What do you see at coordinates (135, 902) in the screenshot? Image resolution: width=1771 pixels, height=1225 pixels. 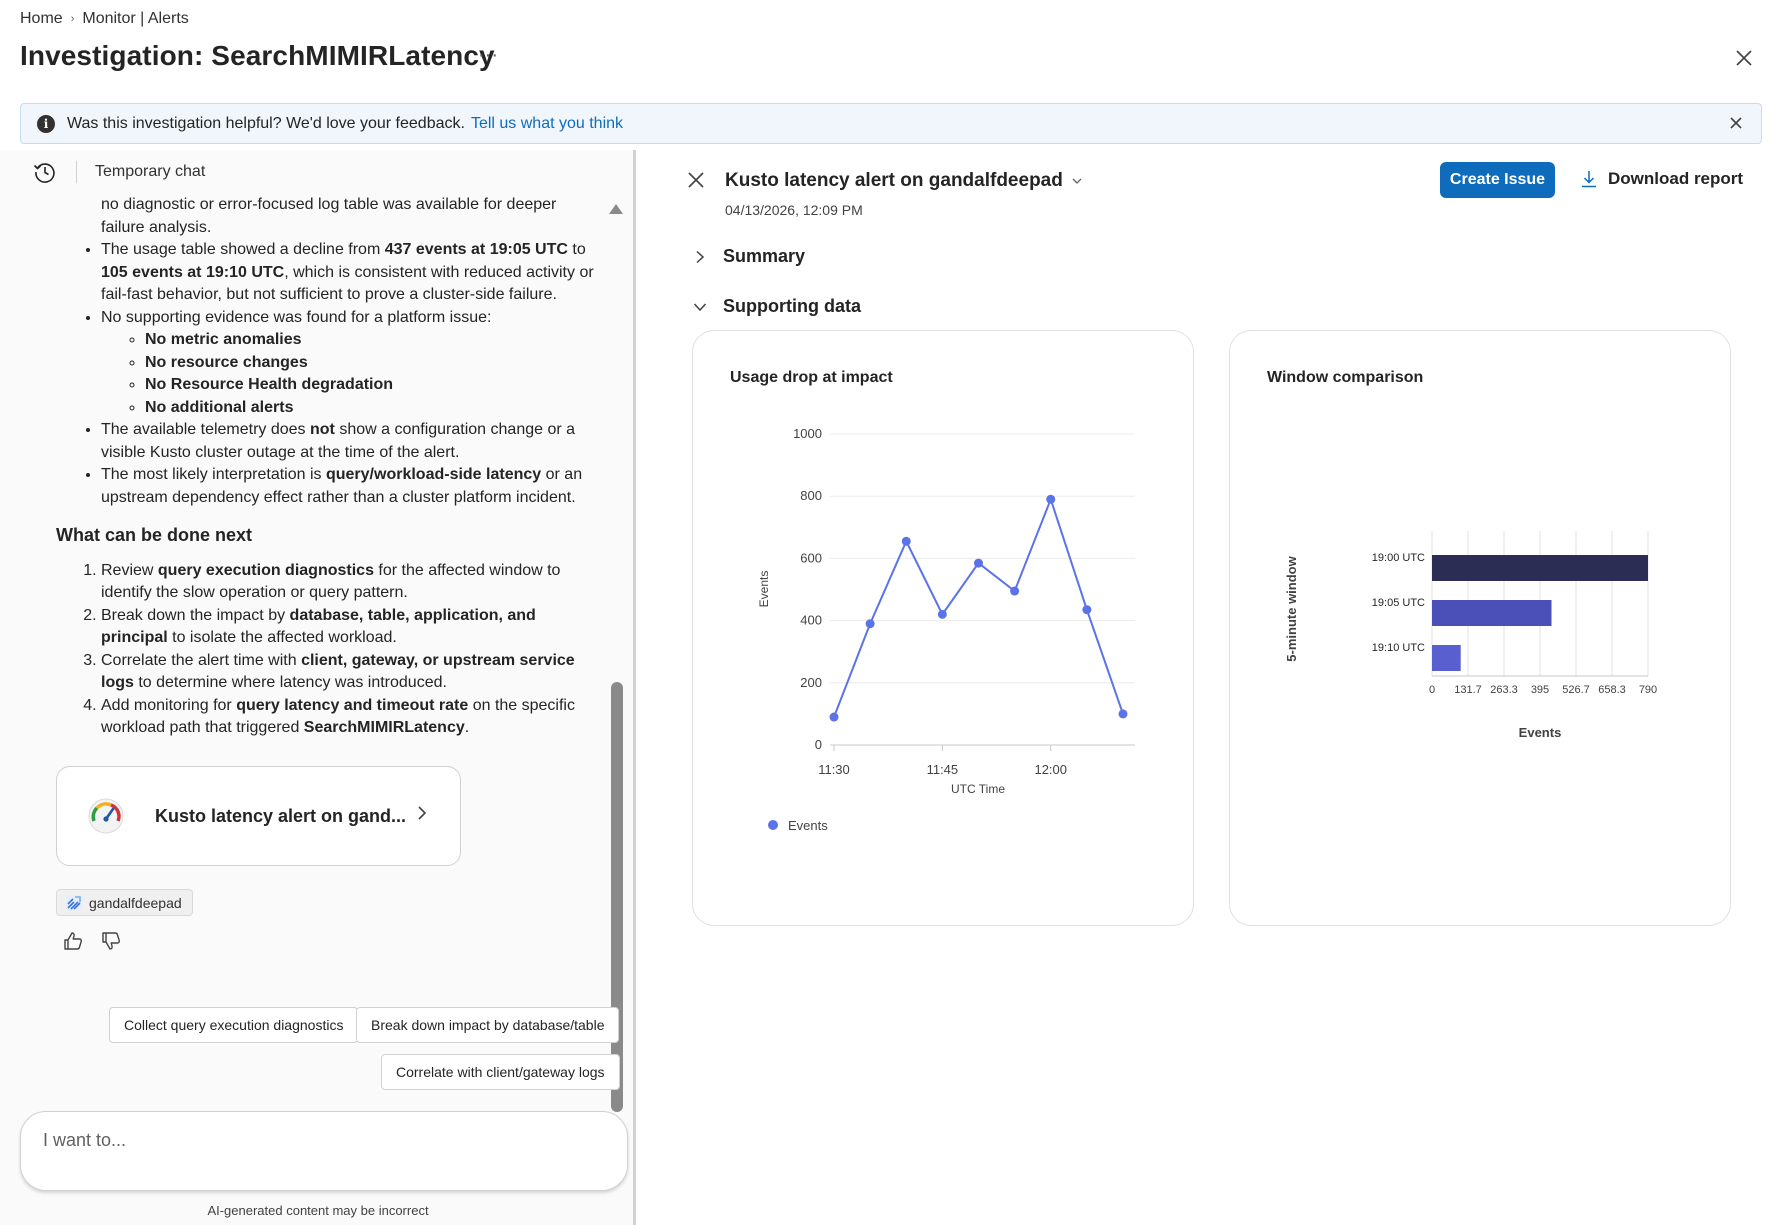 I see `resource-chip-label: gandalfdeepad` at bounding box center [135, 902].